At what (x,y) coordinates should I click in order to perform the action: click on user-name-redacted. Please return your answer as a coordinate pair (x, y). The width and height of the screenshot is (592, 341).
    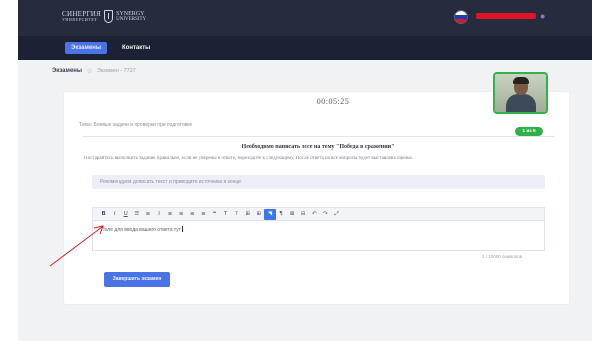
    Looking at the image, I should click on (506, 16).